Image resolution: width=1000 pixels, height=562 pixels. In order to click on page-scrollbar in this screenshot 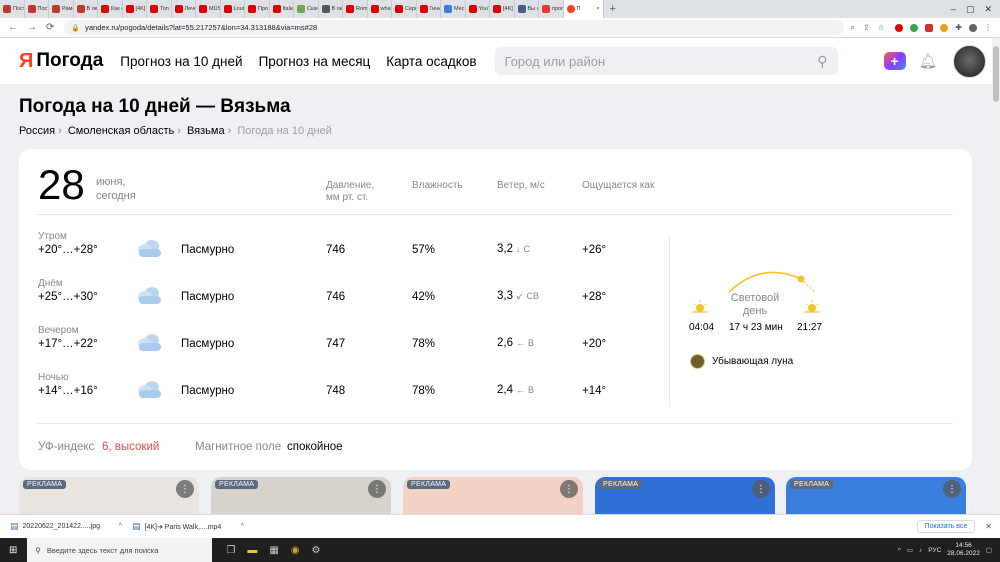, I will do `click(996, 276)`.